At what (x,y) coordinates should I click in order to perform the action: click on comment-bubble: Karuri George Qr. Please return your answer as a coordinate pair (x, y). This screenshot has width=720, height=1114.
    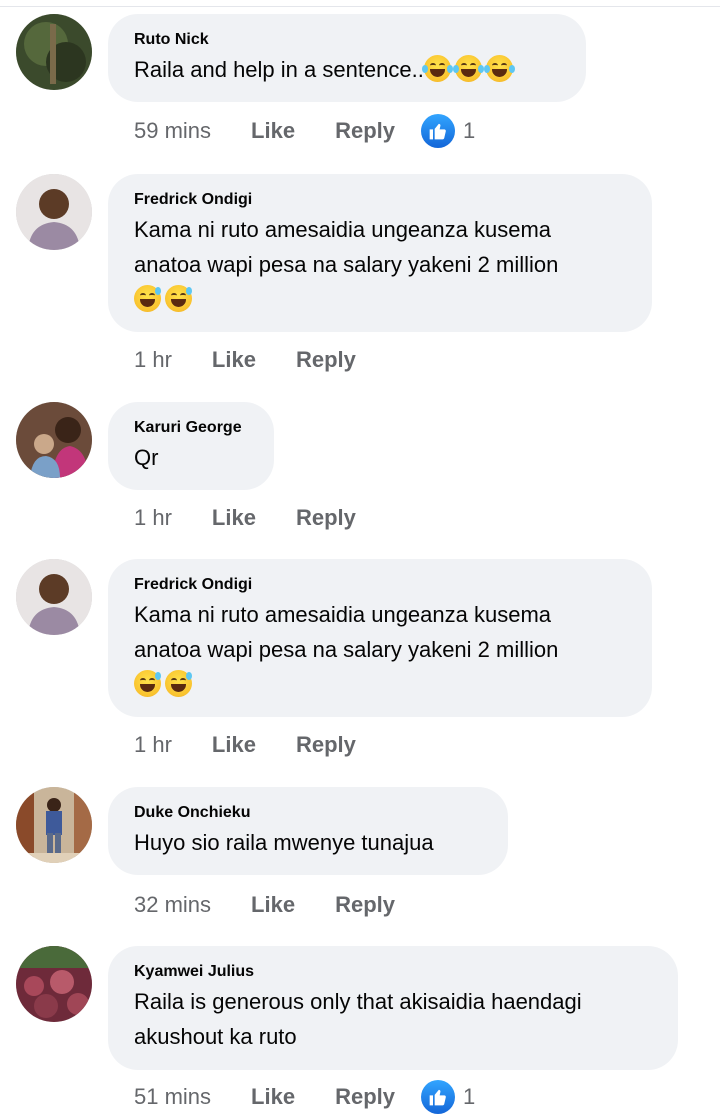
    Looking at the image, I should click on (191, 446).